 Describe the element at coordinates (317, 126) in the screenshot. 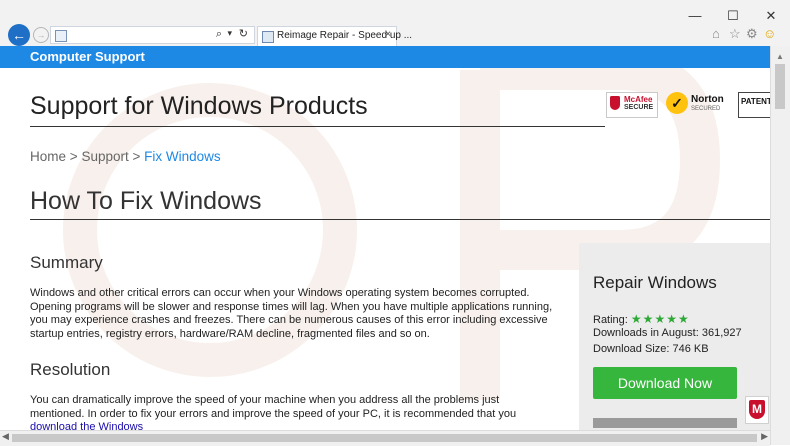

I see `heading-divider` at that location.